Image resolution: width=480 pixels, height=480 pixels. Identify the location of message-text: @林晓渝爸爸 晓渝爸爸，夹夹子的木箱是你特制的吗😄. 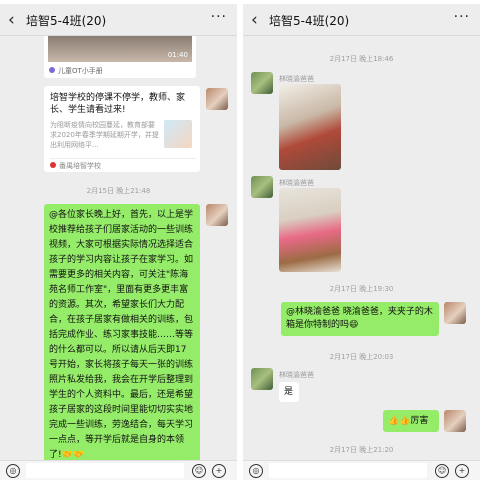
(359, 318).